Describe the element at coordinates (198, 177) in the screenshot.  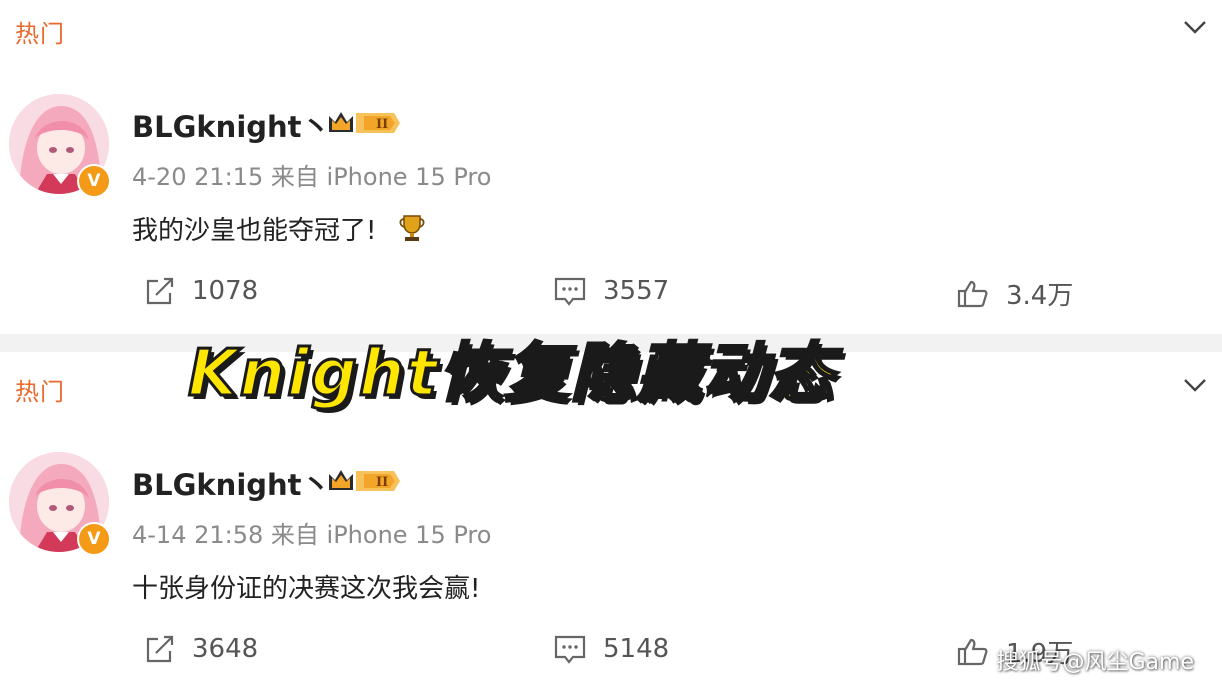
I see `post-timestamp: 4-20 21:15` at that location.